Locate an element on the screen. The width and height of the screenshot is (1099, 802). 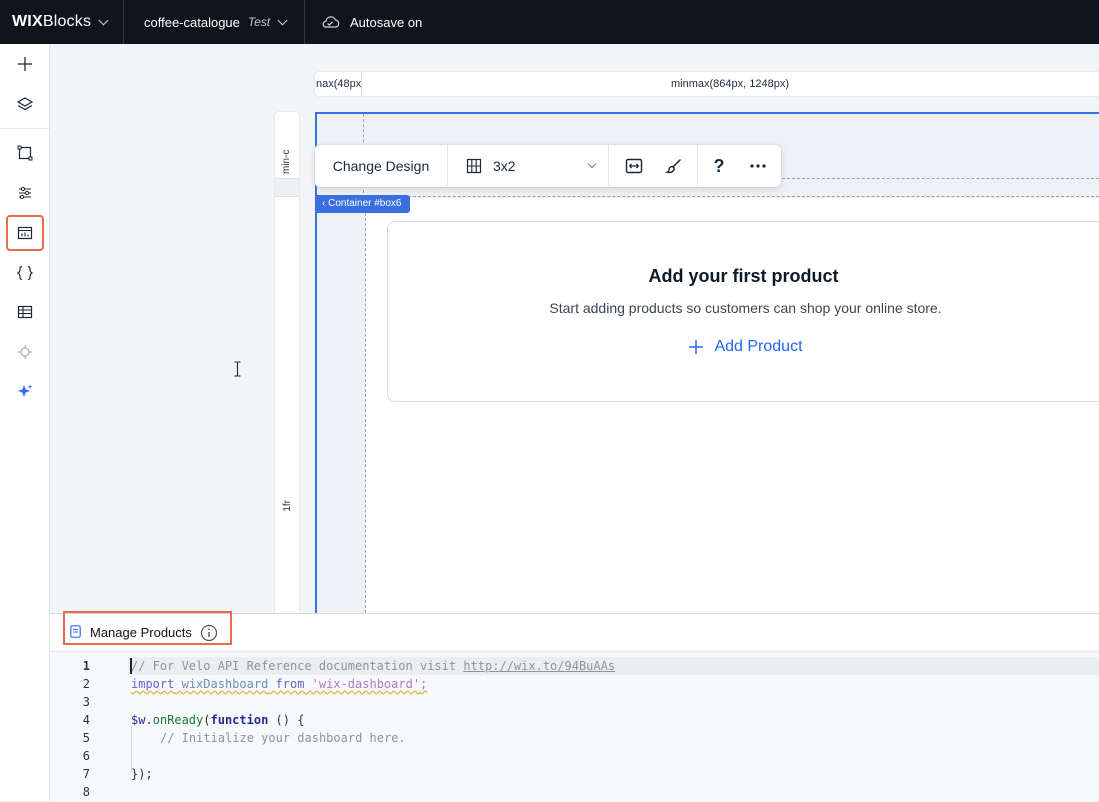
add-elements-button is located at coordinates (25, 64).